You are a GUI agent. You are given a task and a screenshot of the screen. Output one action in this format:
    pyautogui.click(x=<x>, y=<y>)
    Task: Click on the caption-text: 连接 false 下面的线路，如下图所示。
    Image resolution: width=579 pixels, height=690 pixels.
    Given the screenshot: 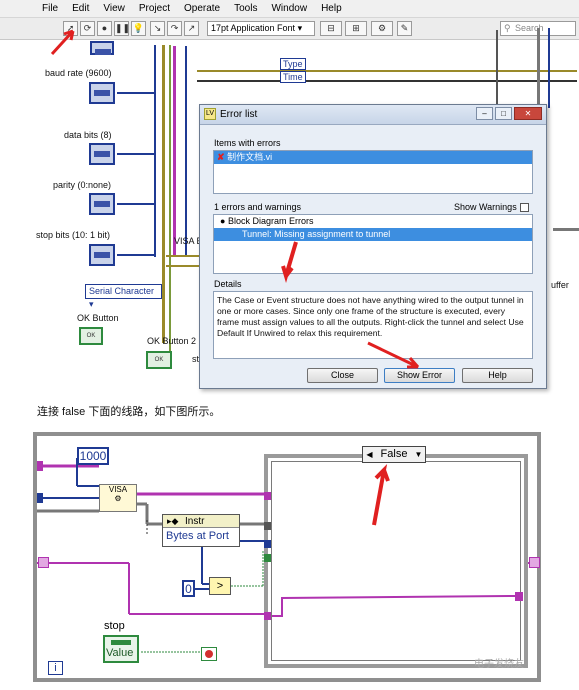 What is the action you would take?
    pyautogui.click(x=129, y=412)
    